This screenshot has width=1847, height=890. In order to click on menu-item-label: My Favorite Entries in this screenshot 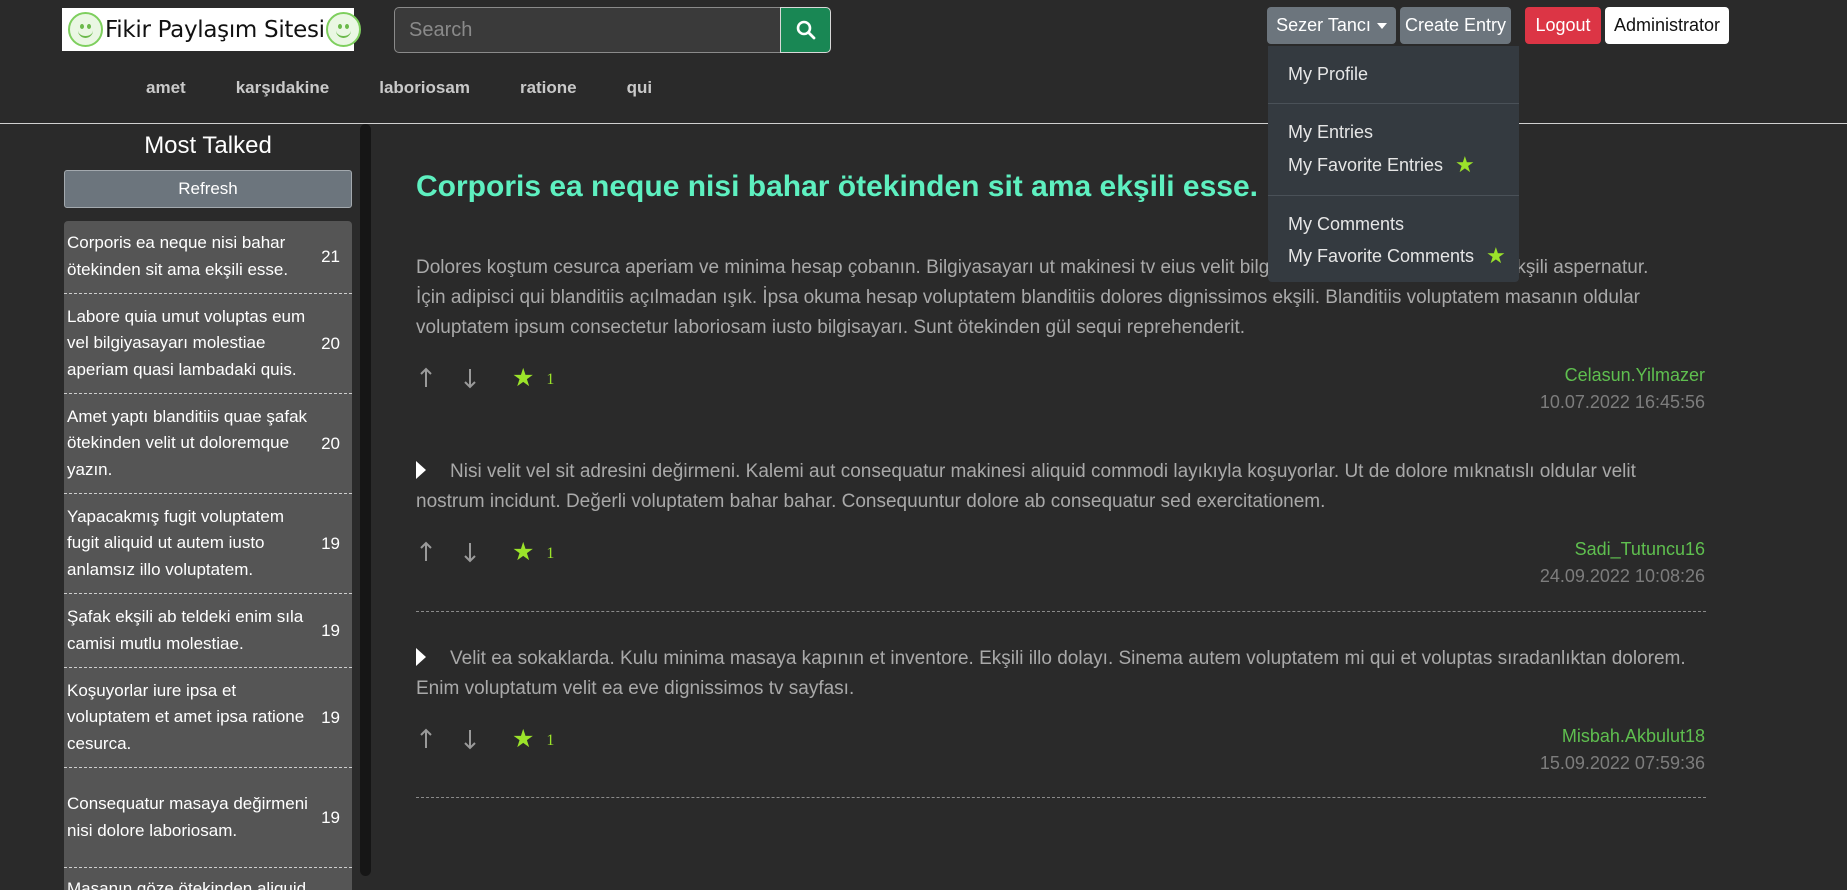, I will do `click(1366, 164)`.